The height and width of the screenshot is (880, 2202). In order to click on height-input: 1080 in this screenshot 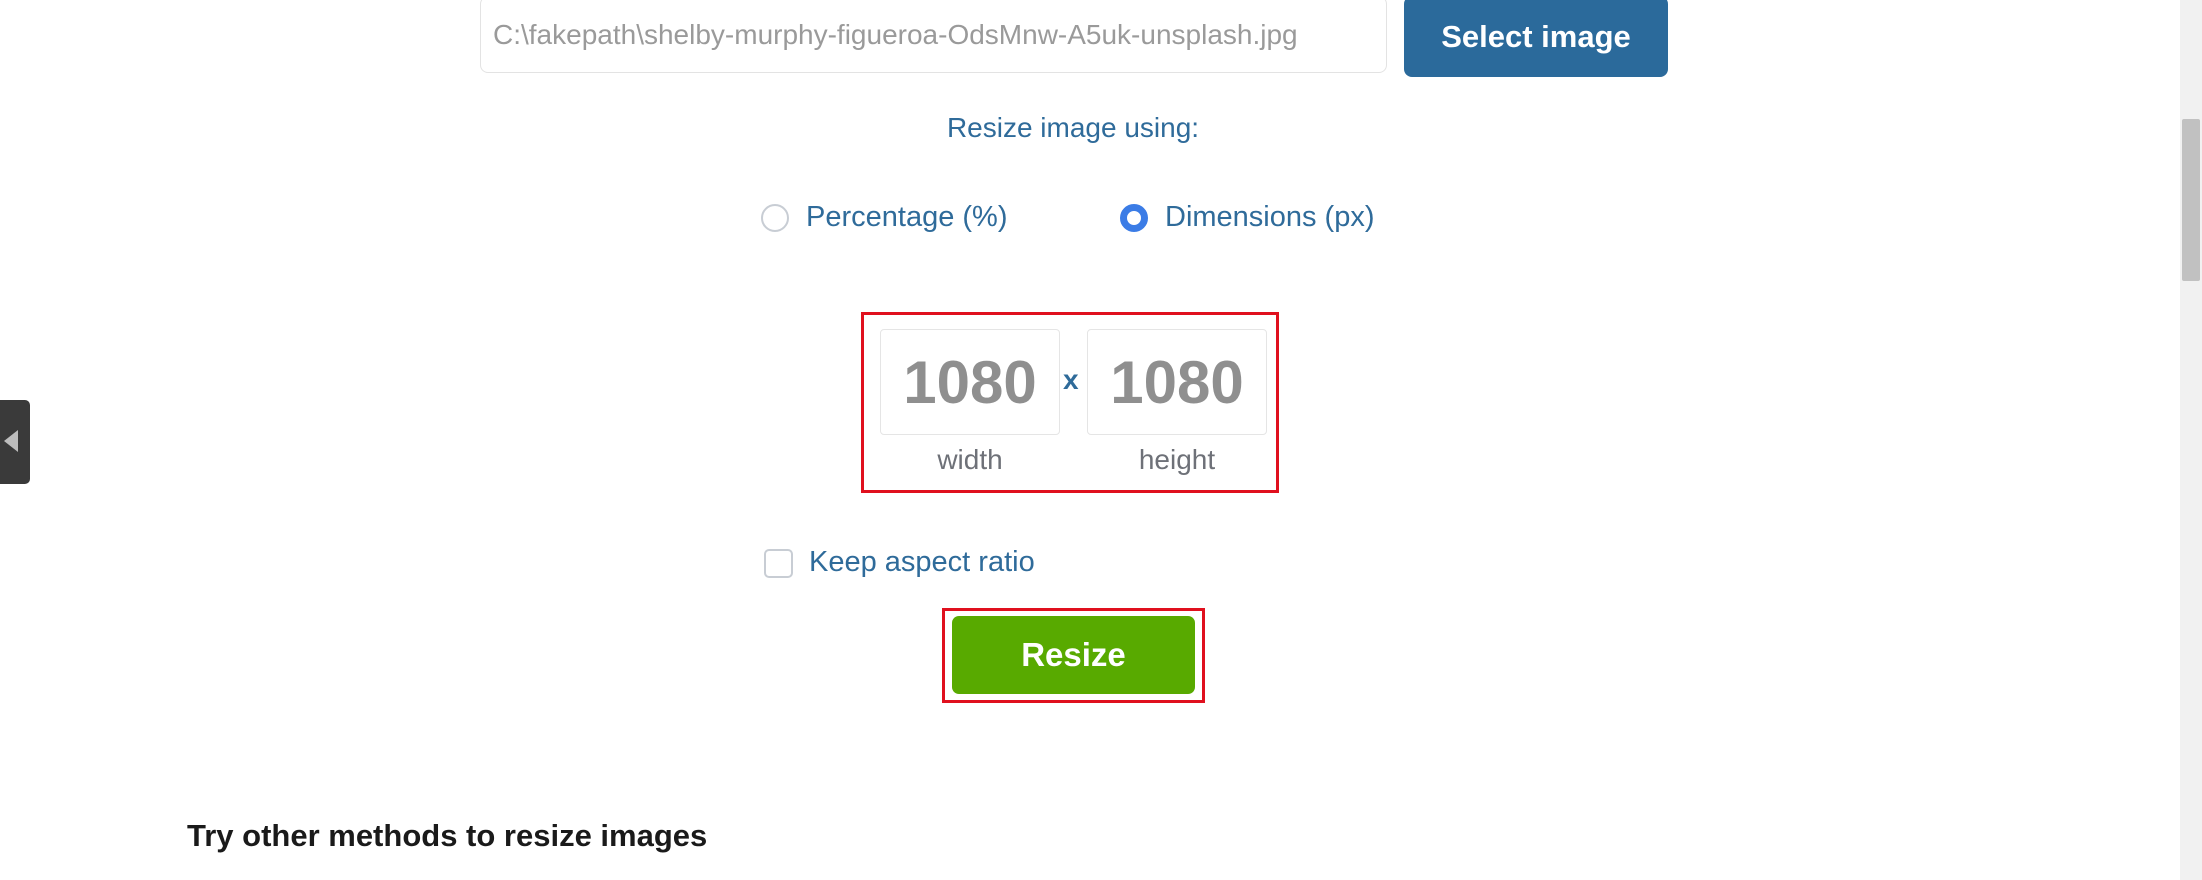, I will do `click(1177, 382)`.